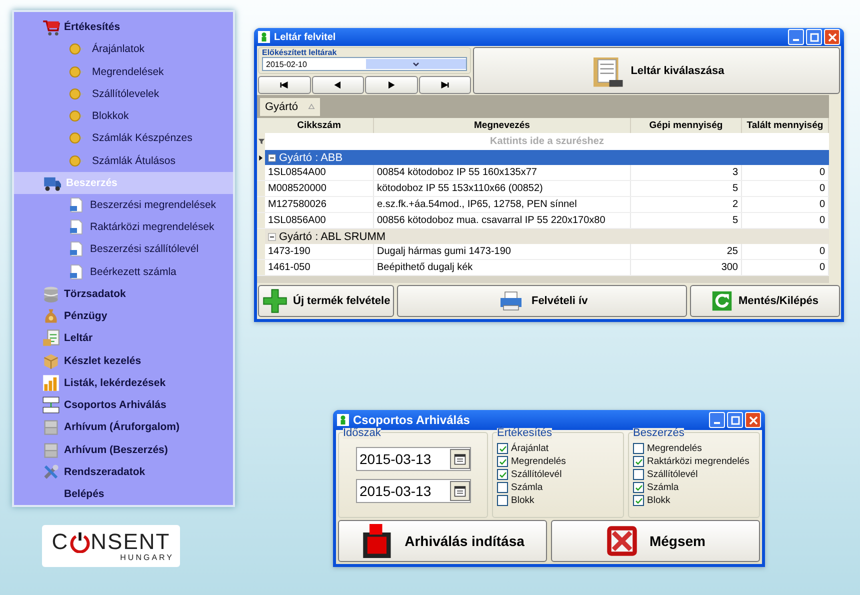 This screenshot has width=860, height=595. What do you see at coordinates (272, 158) in the screenshot?
I see `collapse-icon` at bounding box center [272, 158].